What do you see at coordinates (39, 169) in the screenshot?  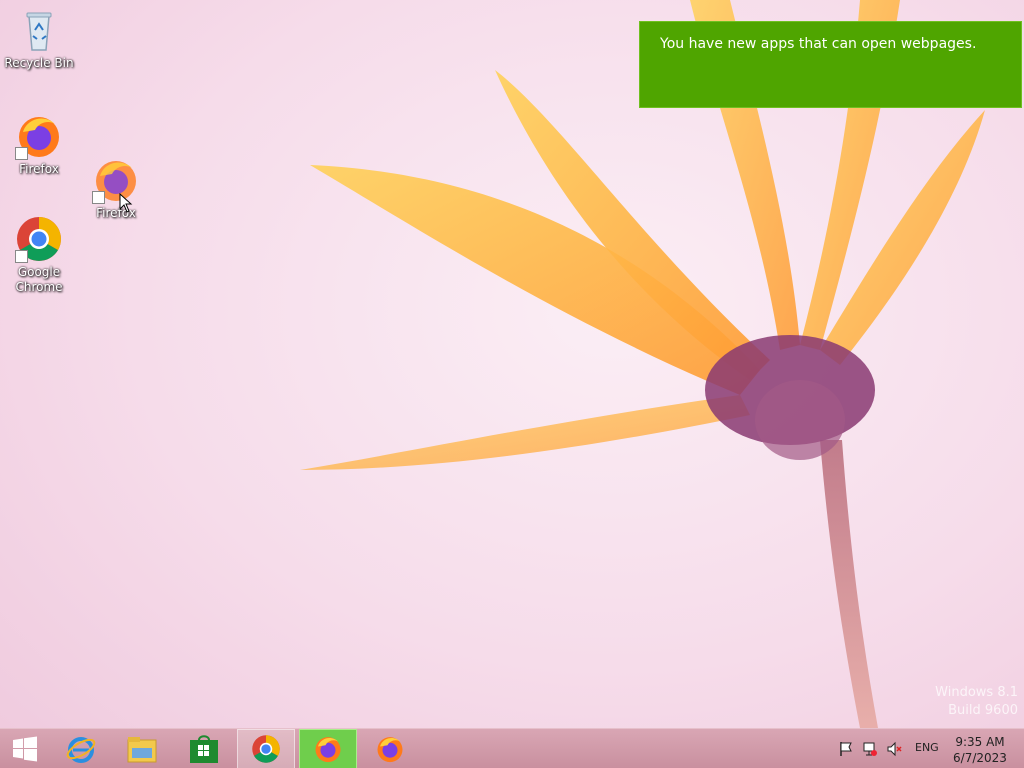 I see `desktop-icon-label: Firefox` at bounding box center [39, 169].